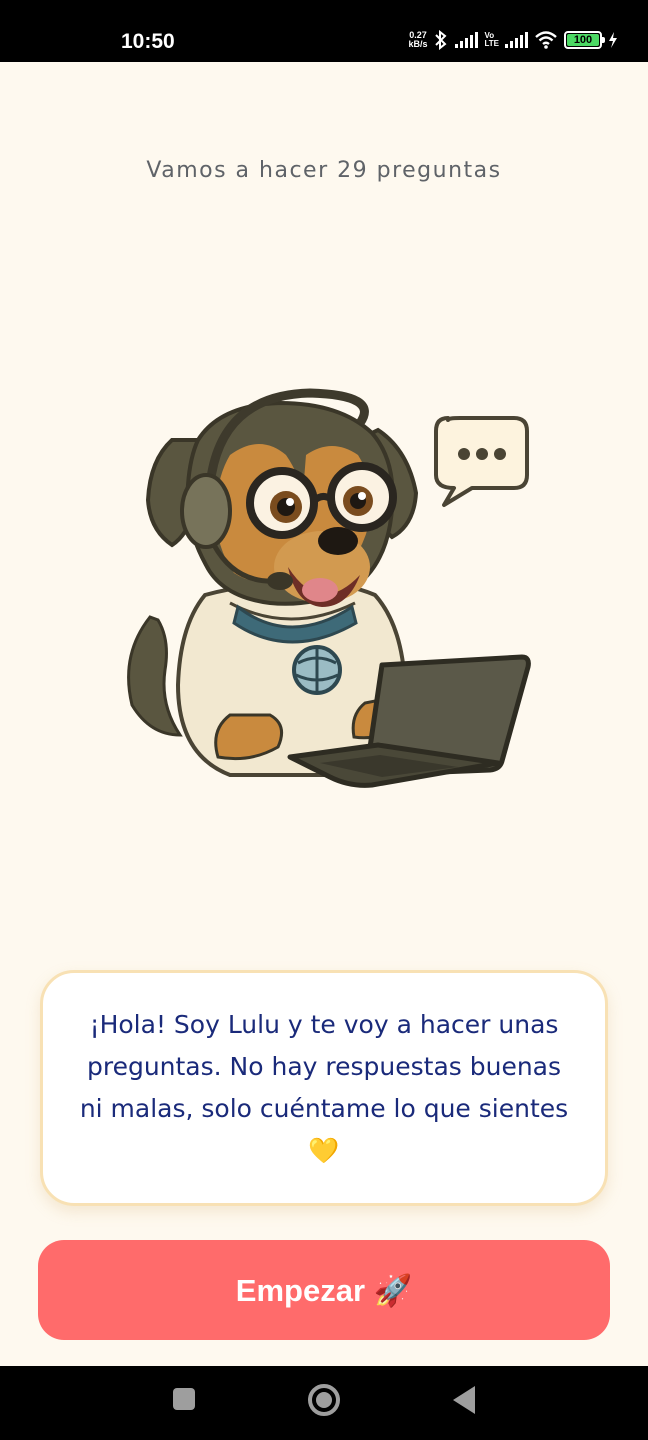 This screenshot has width=648, height=1440. I want to click on volte-badge: Vo LTE, so click(491, 40).